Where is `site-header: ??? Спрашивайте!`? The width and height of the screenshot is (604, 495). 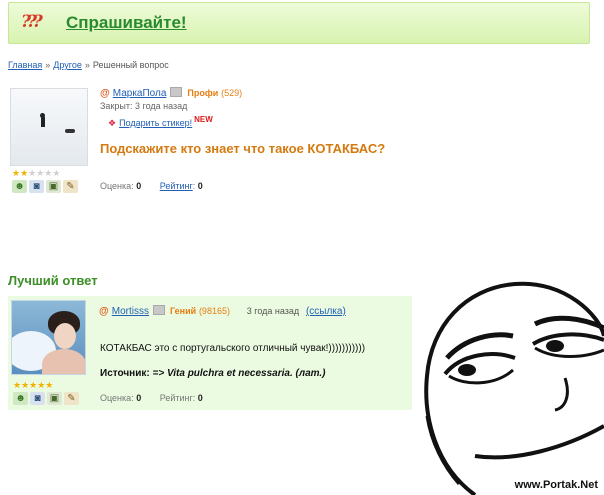
site-header: ??? Спрашивайте! is located at coordinates (299, 23).